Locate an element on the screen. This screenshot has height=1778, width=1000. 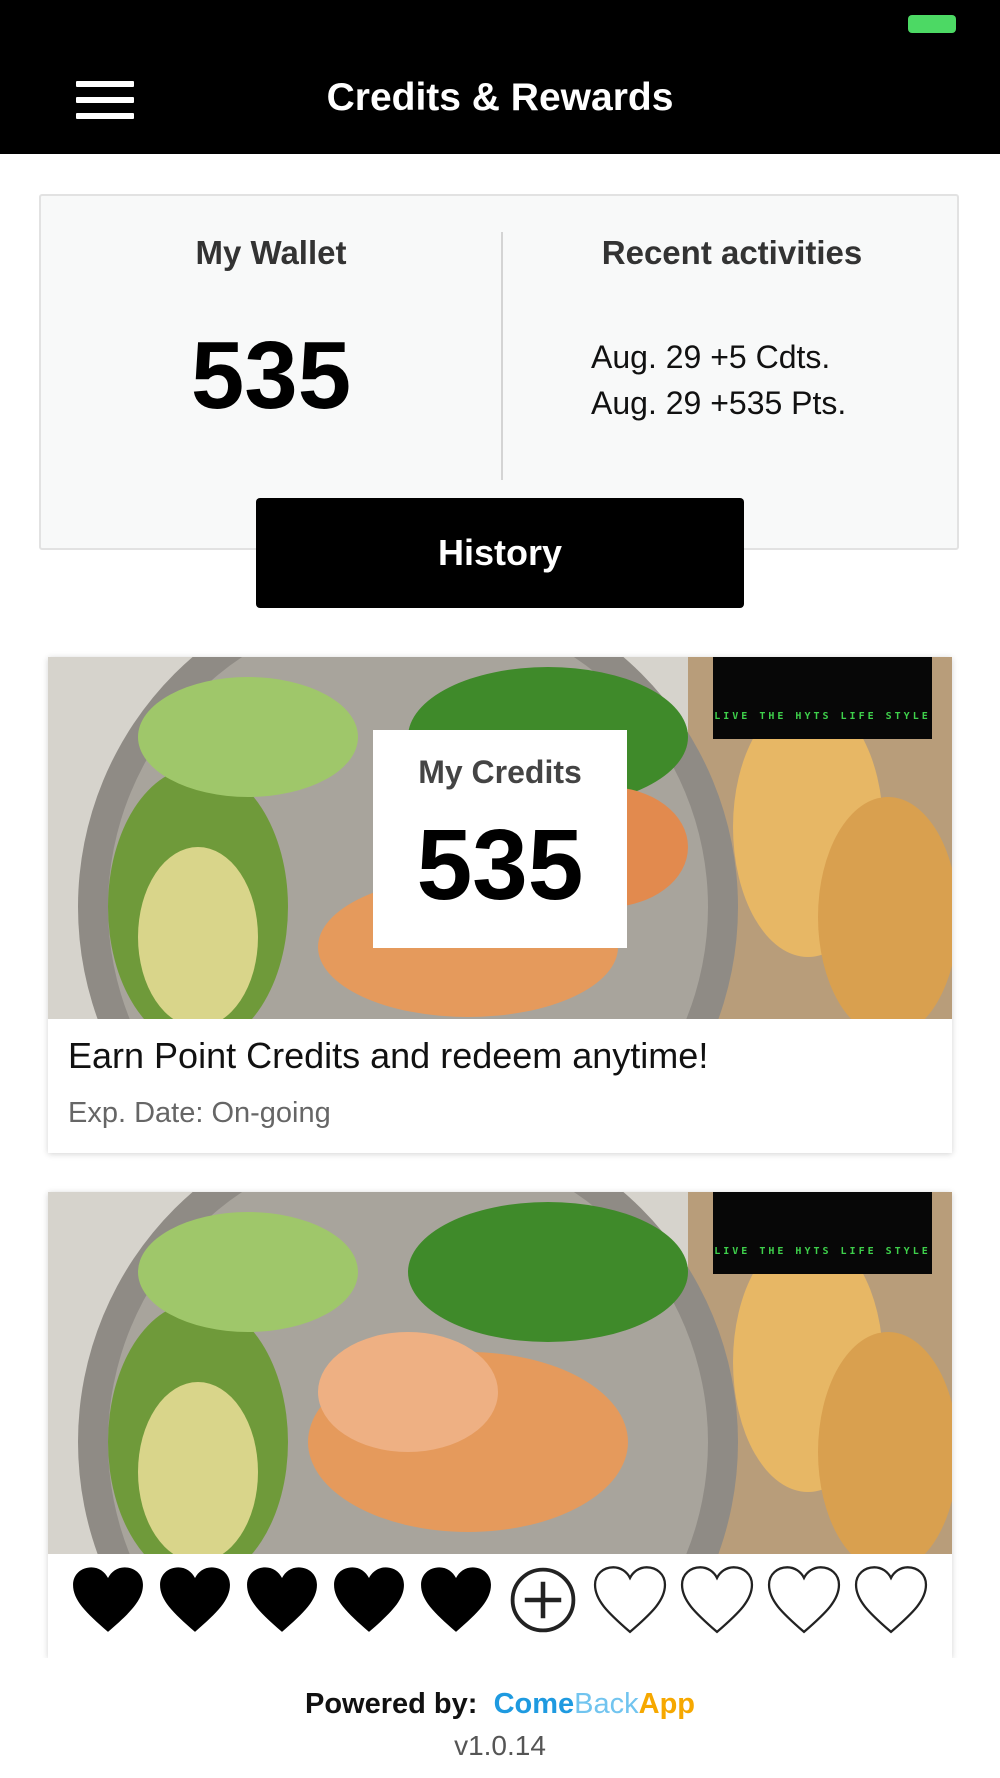
footer: Powered by: ComeBackApp v1.0.14 is located at coordinates (500, 1718).